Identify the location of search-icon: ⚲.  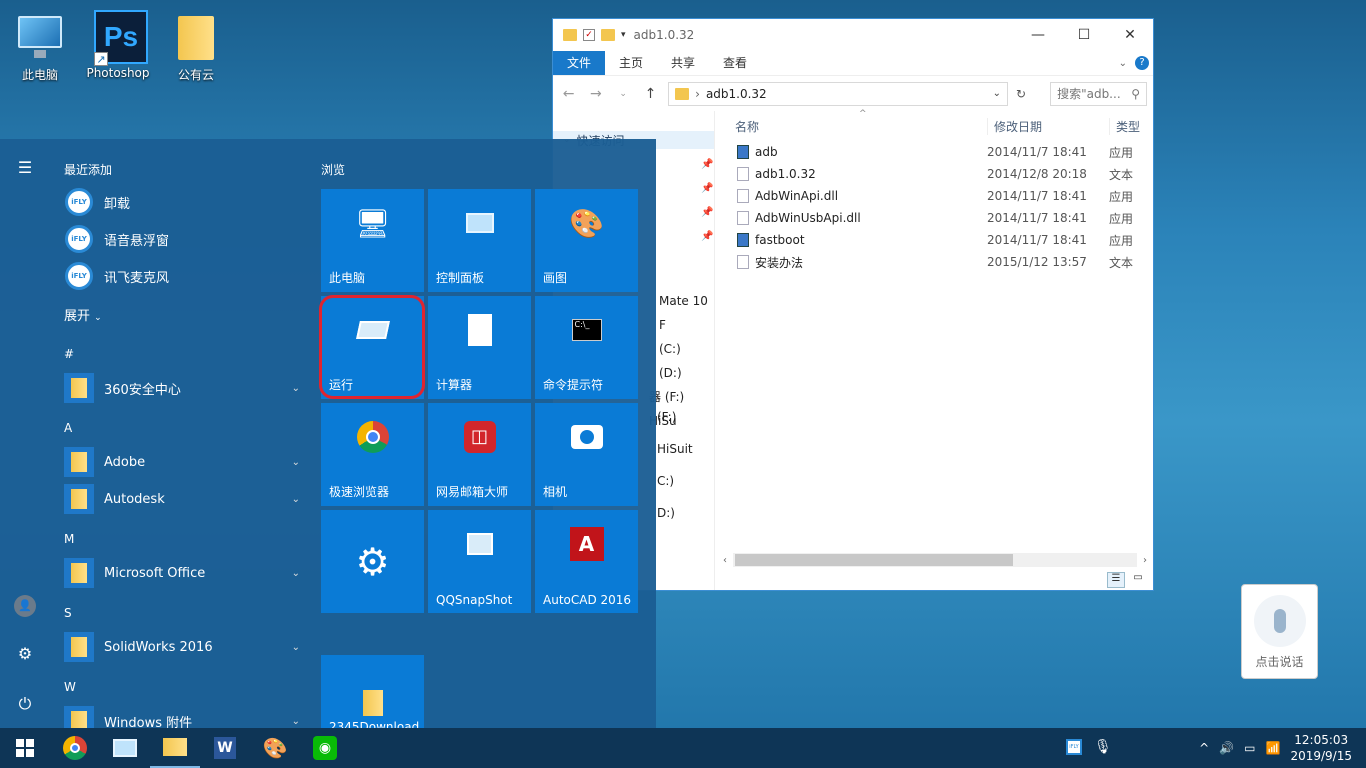
(1135, 93).